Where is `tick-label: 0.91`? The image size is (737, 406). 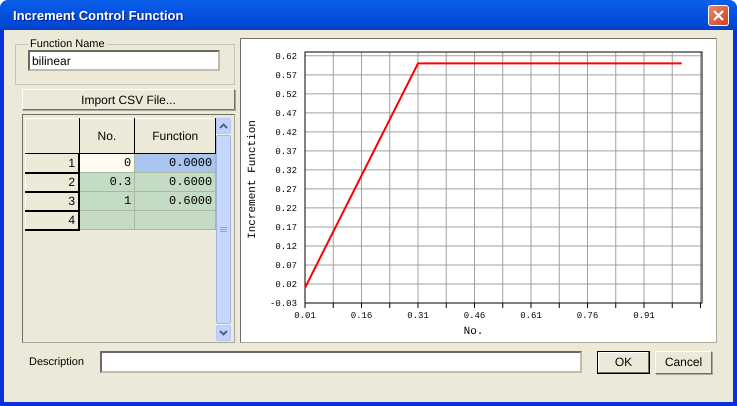
tick-label: 0.91 is located at coordinates (644, 316).